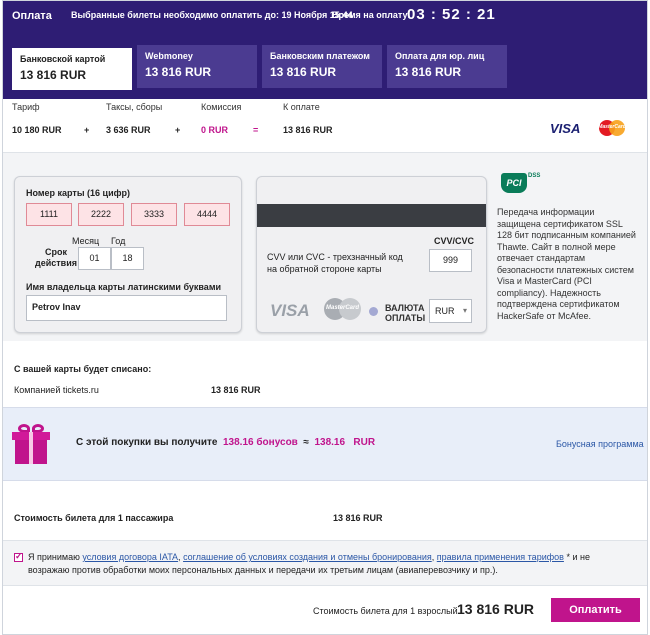 This screenshot has width=650, height=635. Describe the element at coordinates (236, 390) in the screenshot. I see `charge-amount: 13 816 RUR` at that location.